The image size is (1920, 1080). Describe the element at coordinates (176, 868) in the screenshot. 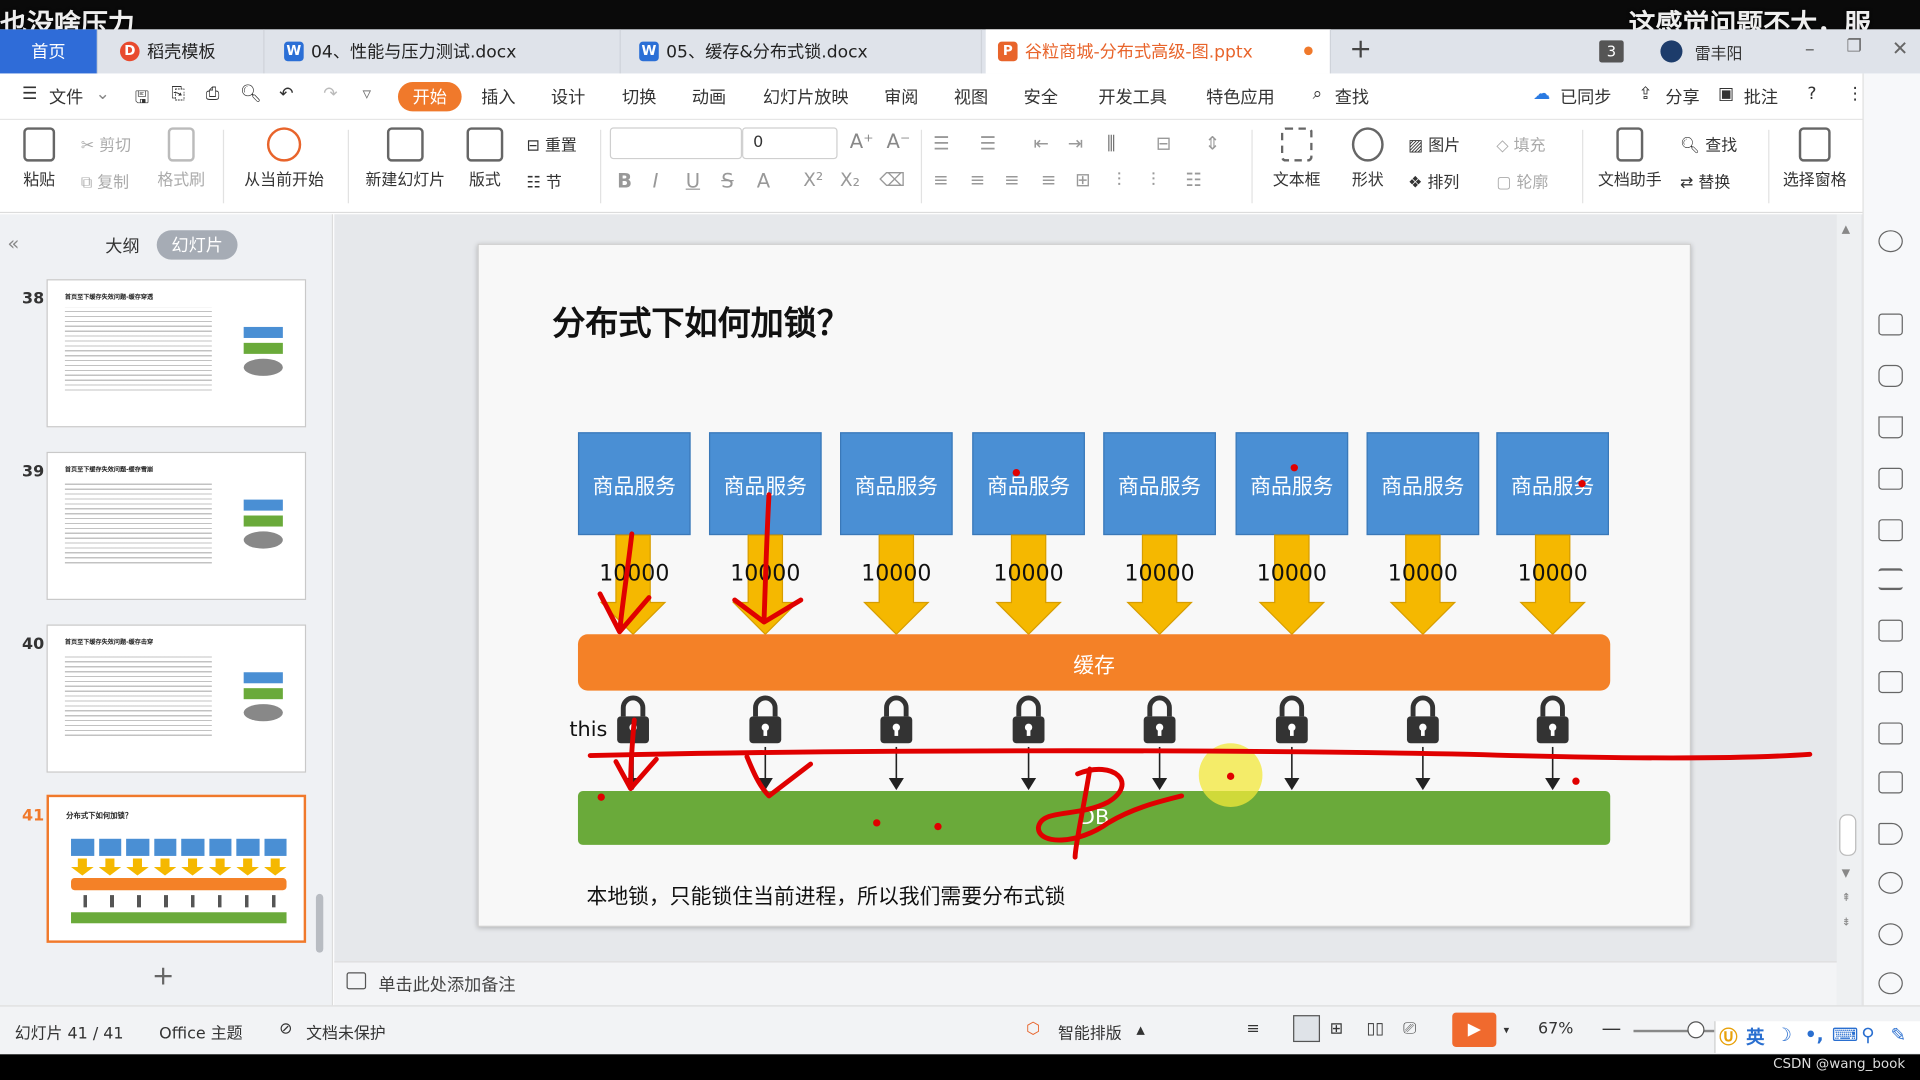

I see `slide-thumbnail-41: 分布式下如何加锁？` at that location.